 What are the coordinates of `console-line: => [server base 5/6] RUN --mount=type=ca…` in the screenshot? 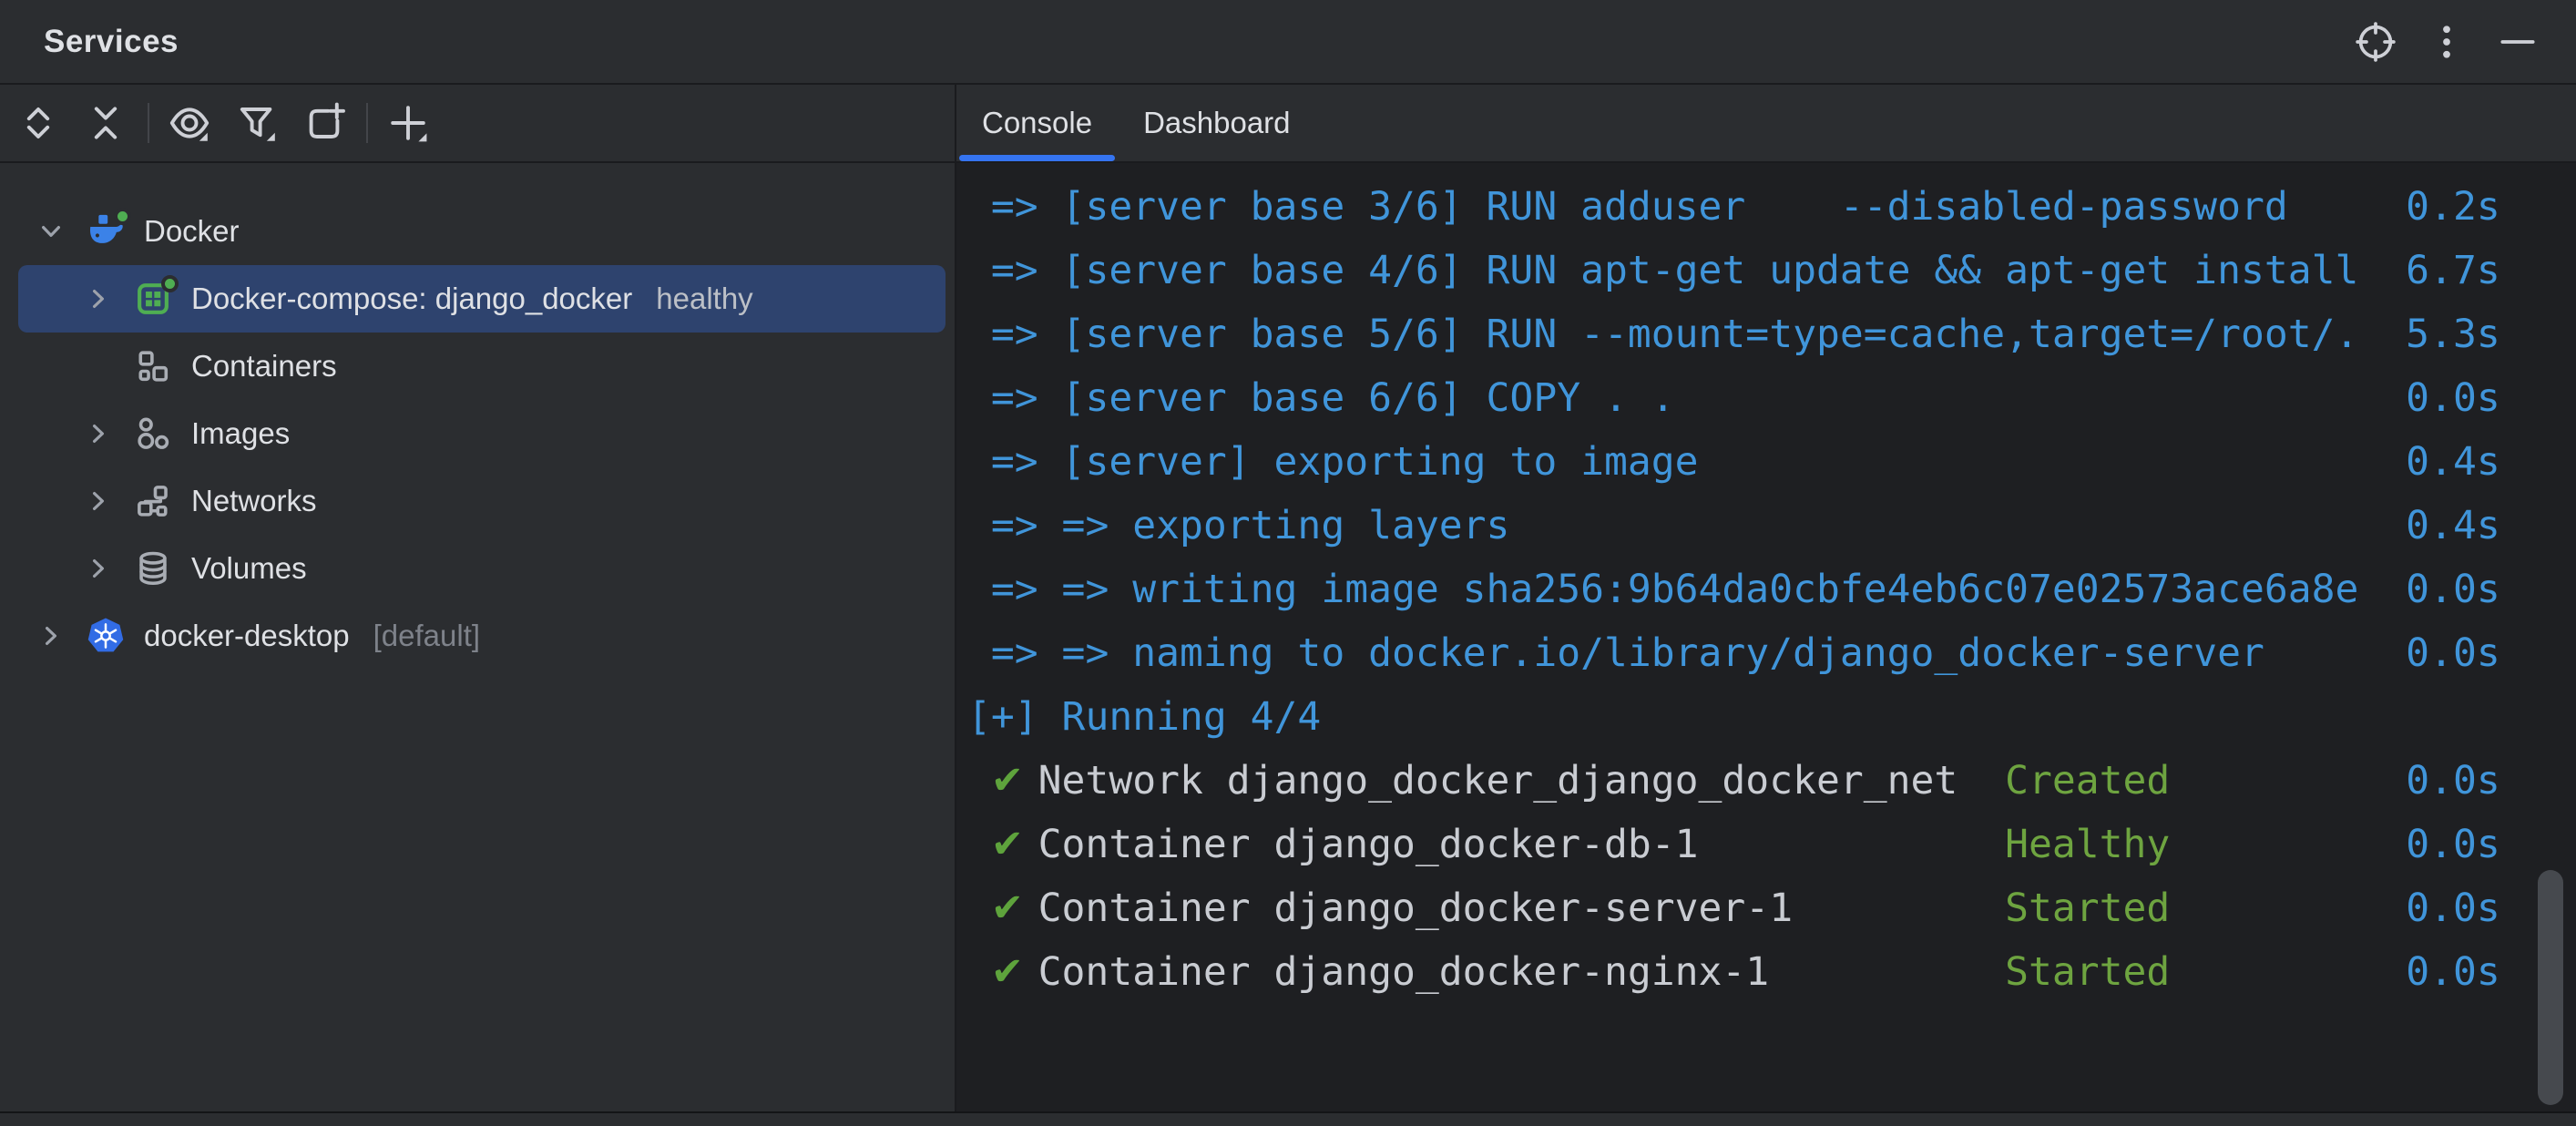 It's located at (1771, 334).